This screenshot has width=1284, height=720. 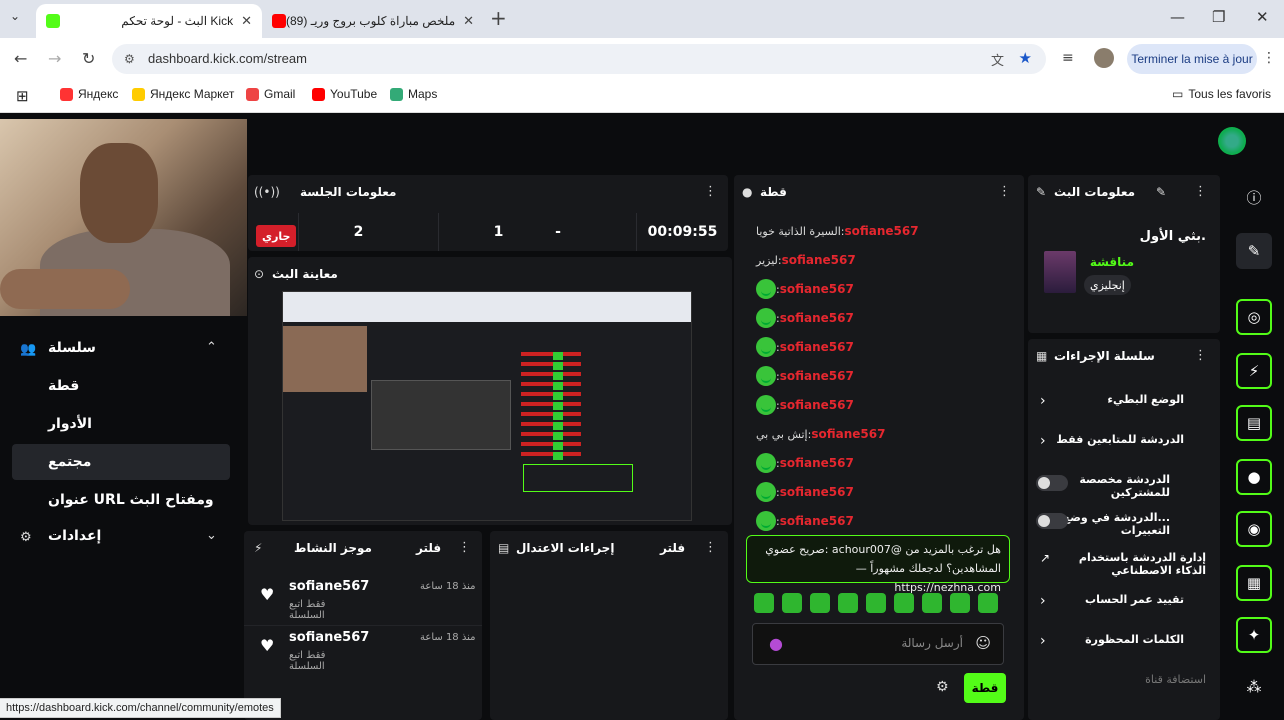 What do you see at coordinates (428, 548) in the screenshot?
I see `activity-filter: فلتر` at bounding box center [428, 548].